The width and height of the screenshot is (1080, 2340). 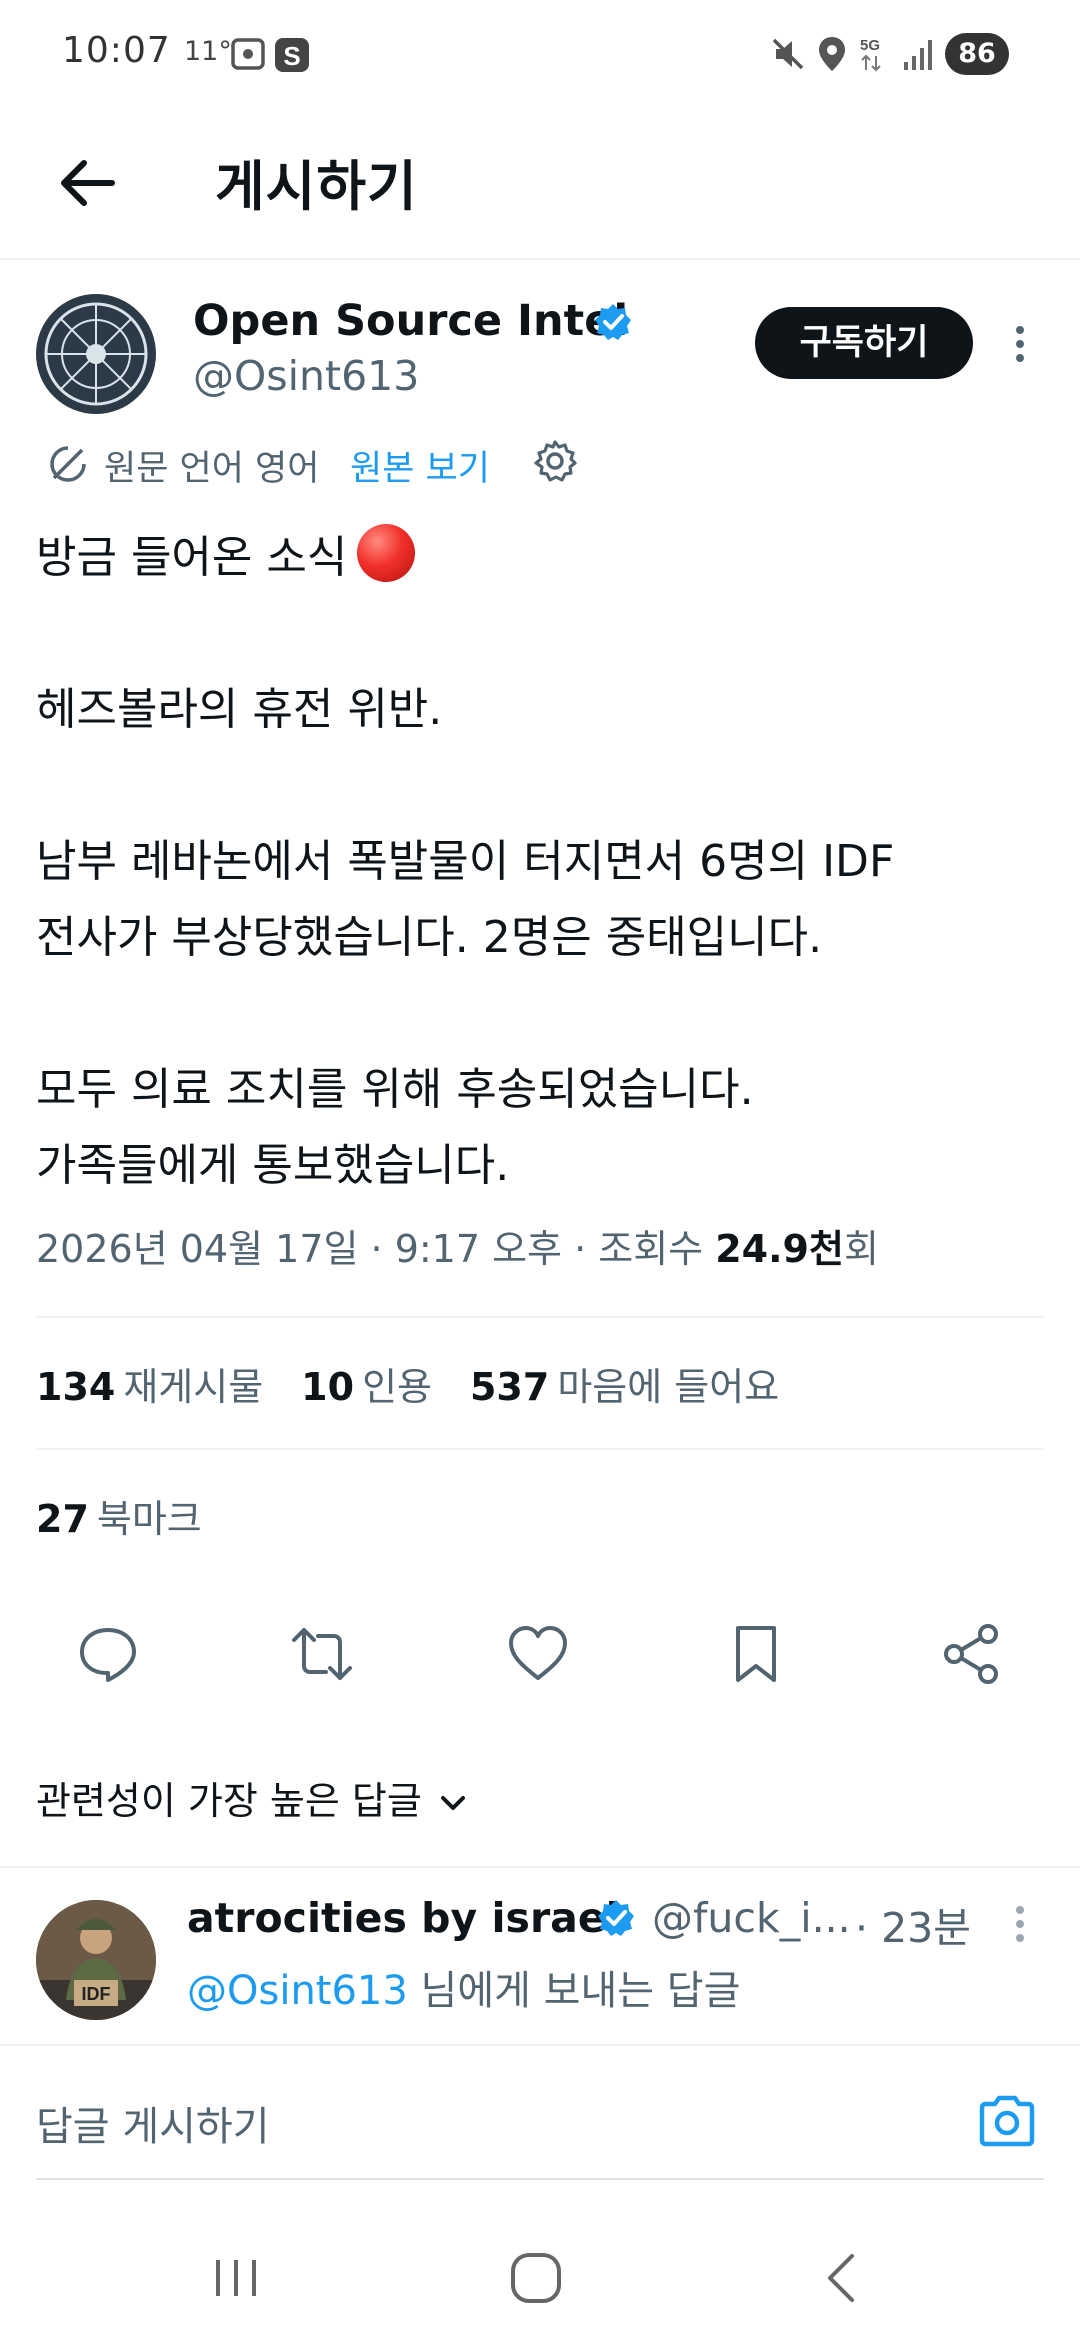 What do you see at coordinates (75, 1387) in the screenshot?
I see `reposts-count: 134` at bounding box center [75, 1387].